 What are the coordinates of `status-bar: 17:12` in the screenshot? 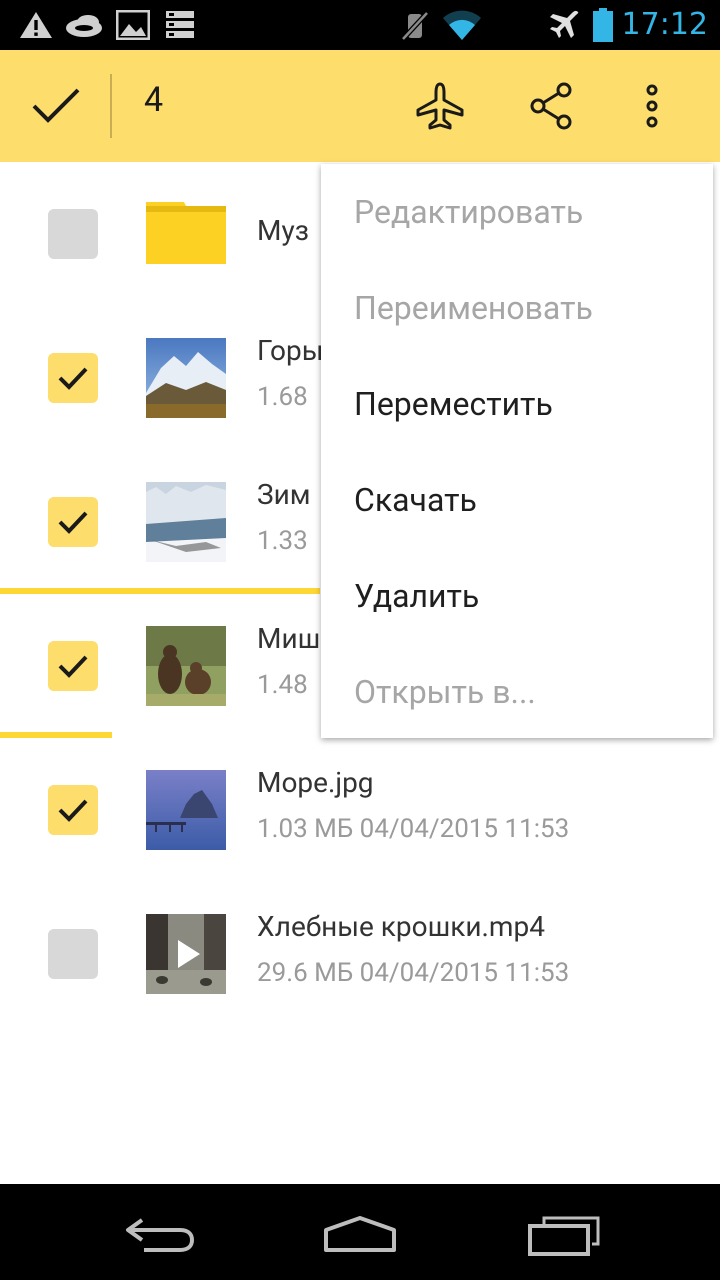 It's located at (360, 25).